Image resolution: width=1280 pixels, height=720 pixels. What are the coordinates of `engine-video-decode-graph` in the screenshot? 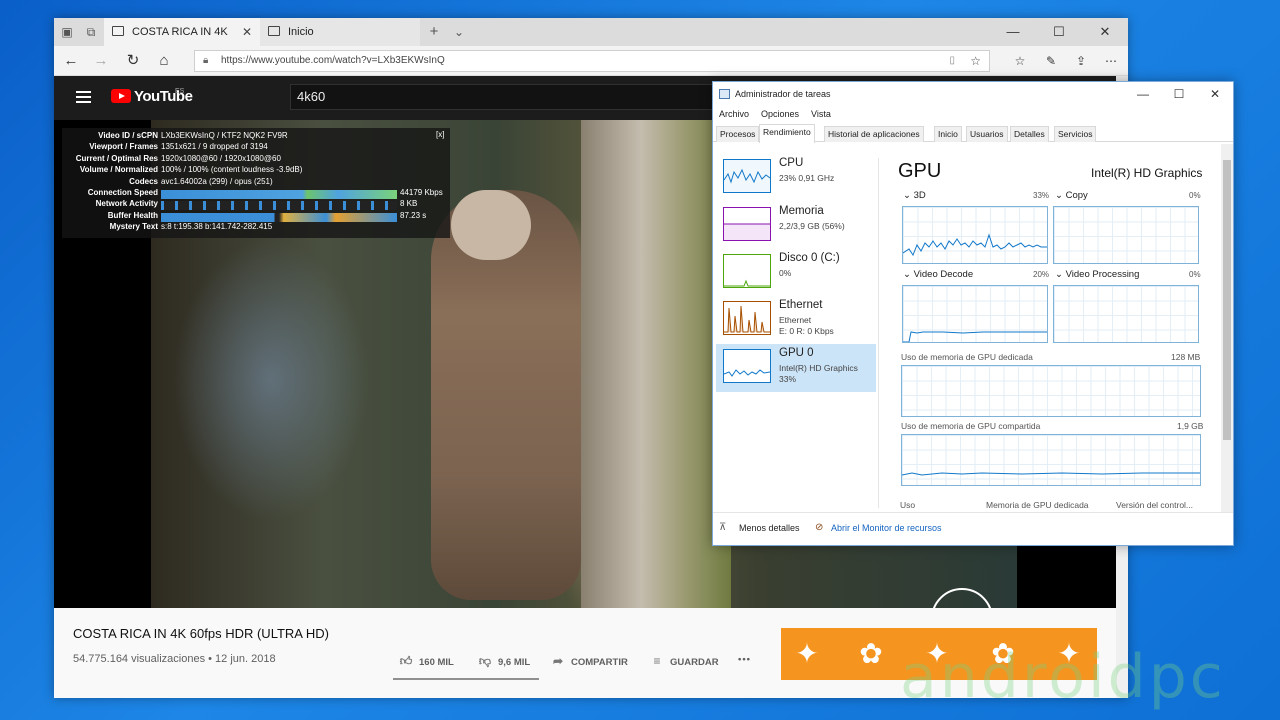 It's located at (975, 314).